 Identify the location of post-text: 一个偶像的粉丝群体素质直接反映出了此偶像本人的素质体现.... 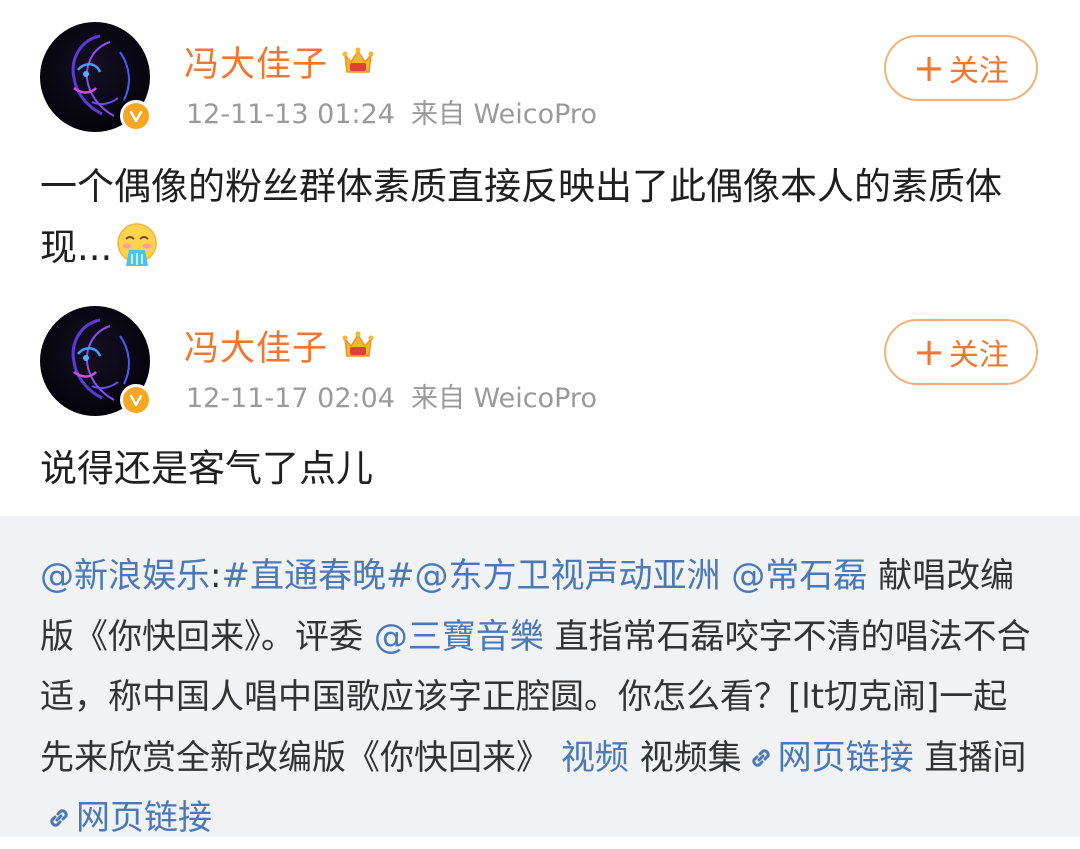
(521, 217).